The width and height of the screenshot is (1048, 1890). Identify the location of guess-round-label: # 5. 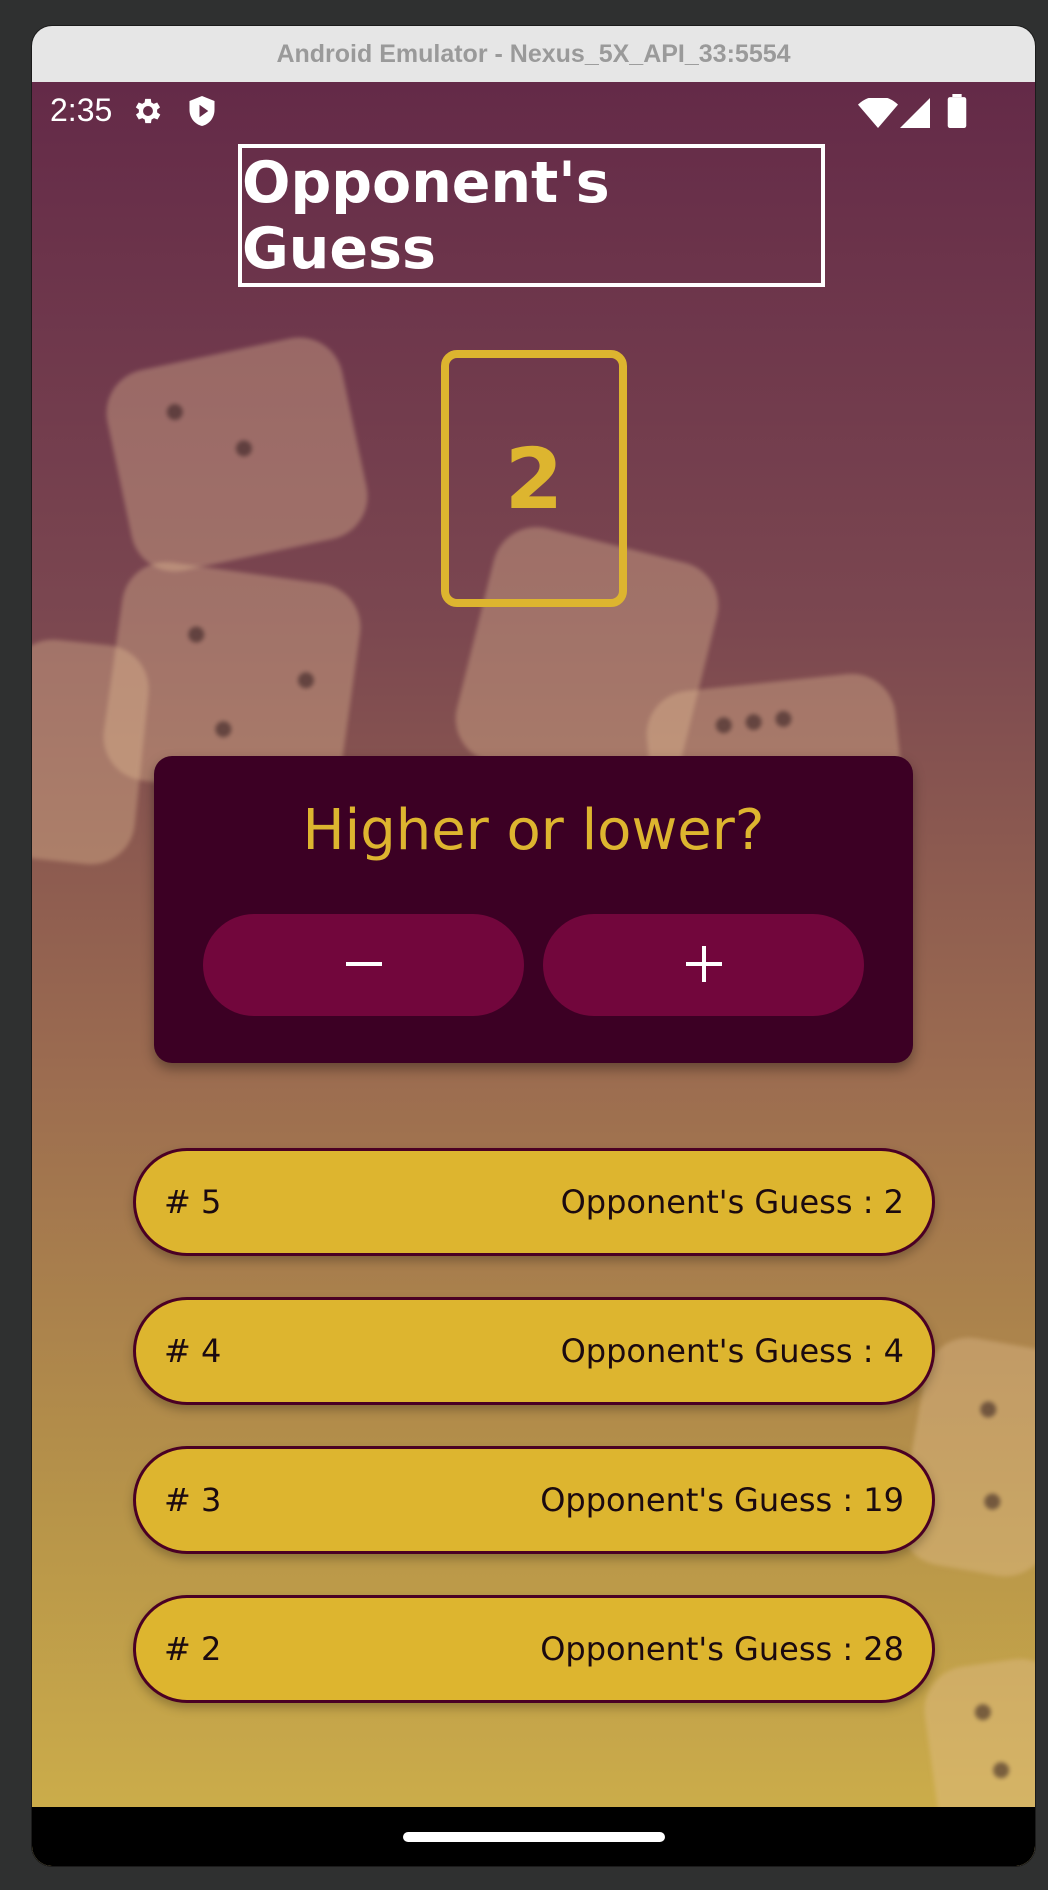
(193, 1202).